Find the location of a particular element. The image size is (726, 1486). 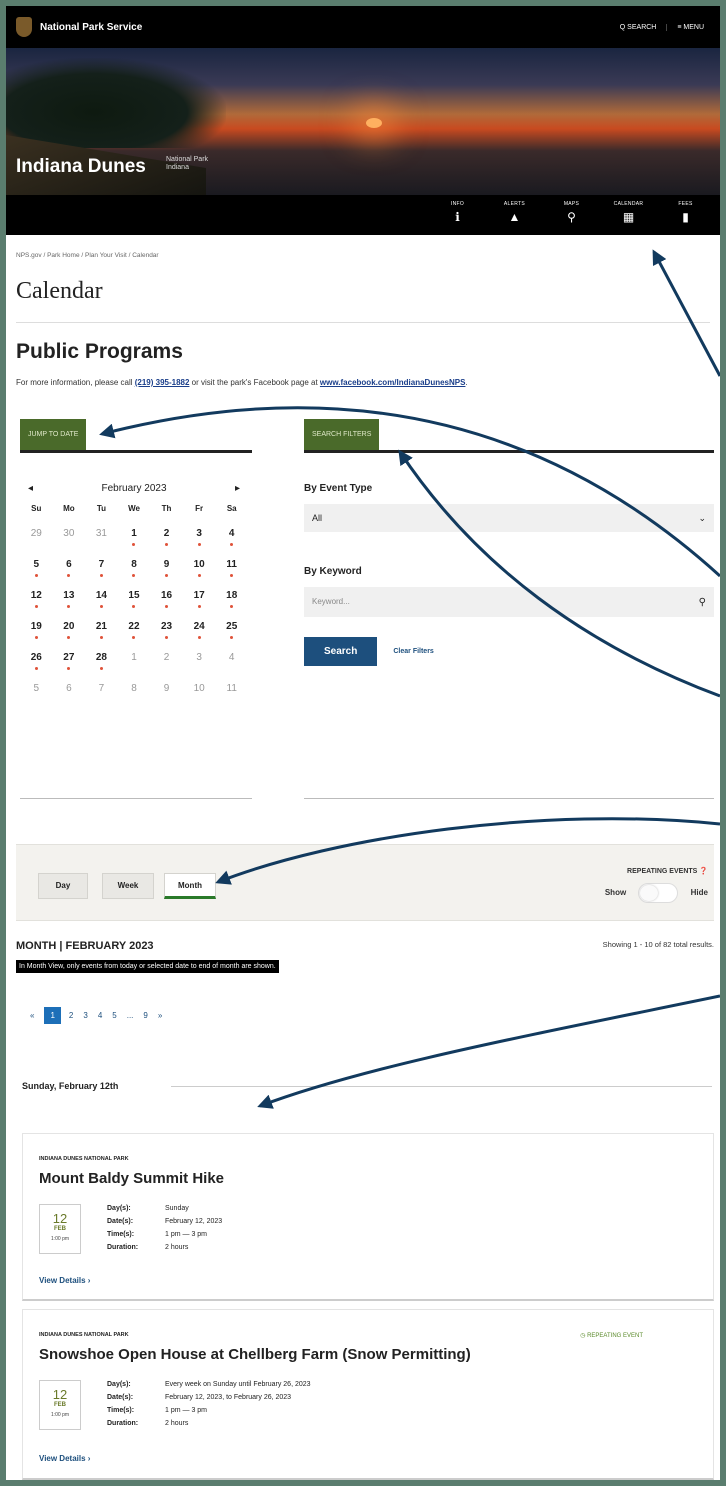

calendar-day: 22 is located at coordinates (134, 636).